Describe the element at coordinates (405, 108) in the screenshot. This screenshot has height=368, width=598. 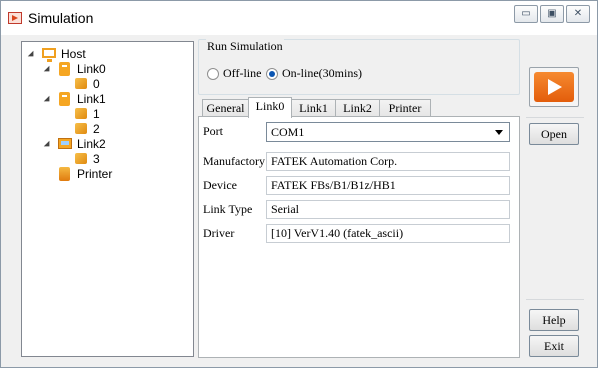
I see `tab-printer: Printer` at that location.